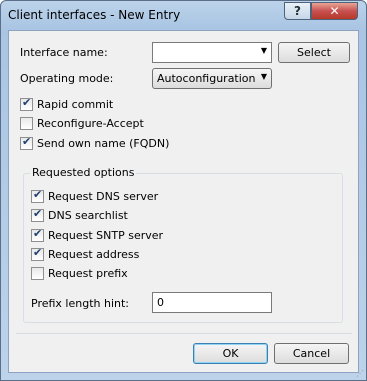 The height and width of the screenshot is (381, 367). I want to click on select-button: Select, so click(314, 52).